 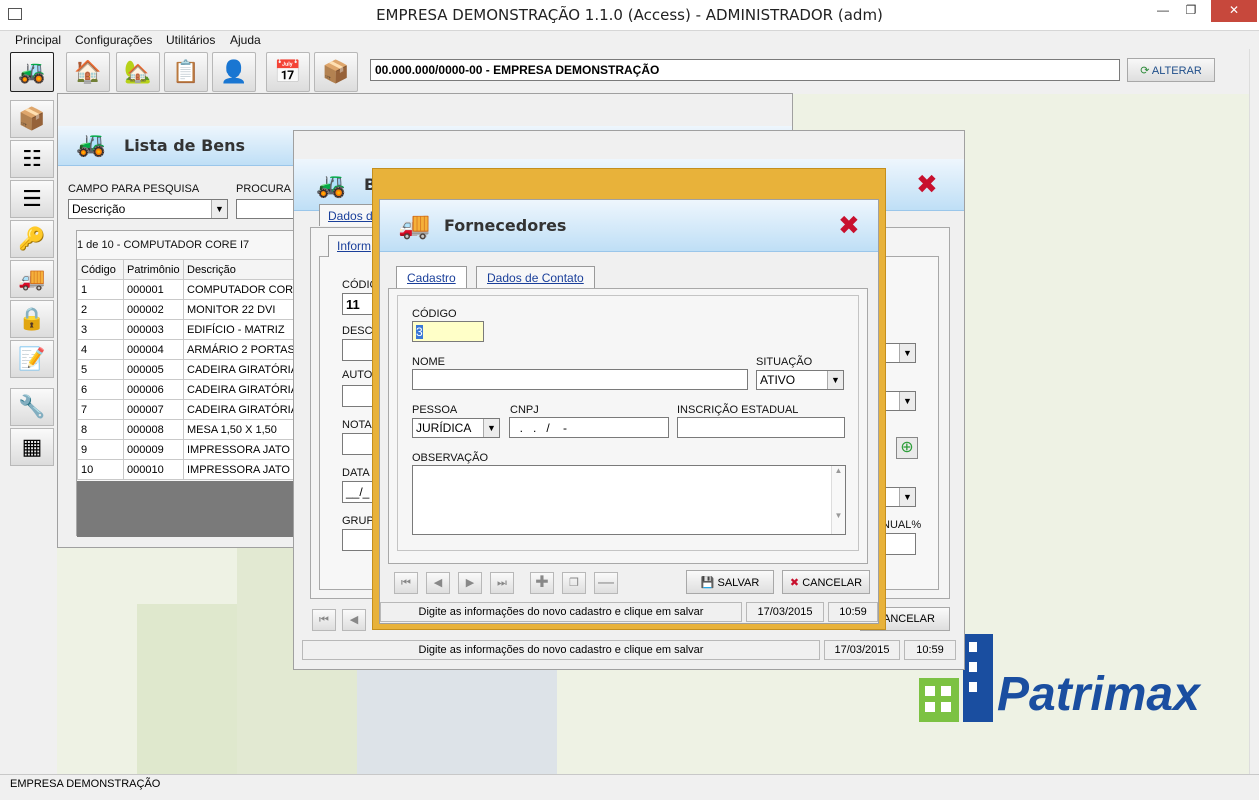 What do you see at coordinates (195, 329) in the screenshot?
I see `table-row: 3 000003 EDIFÍCIO - MATRIZ` at bounding box center [195, 329].